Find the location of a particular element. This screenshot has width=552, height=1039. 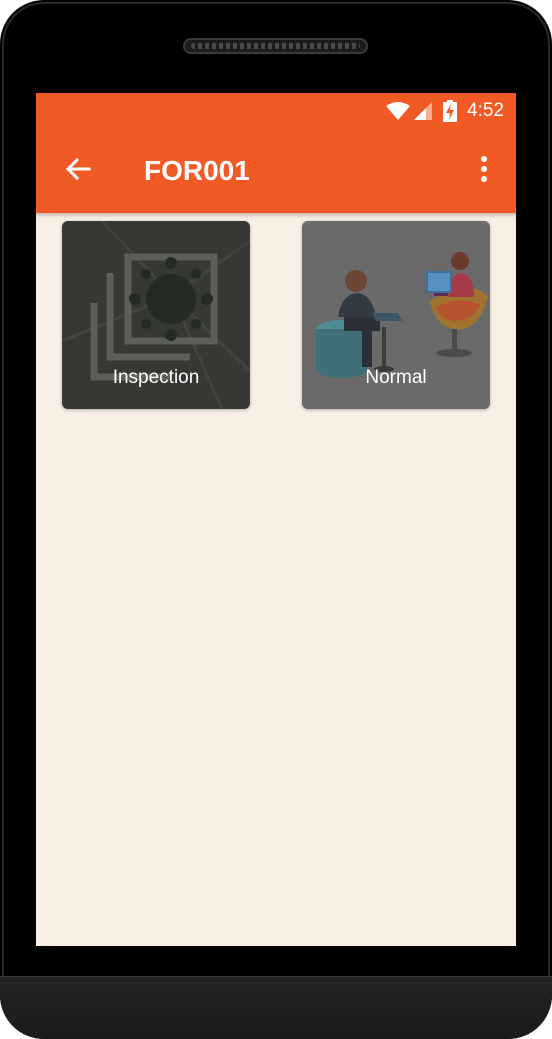

status-bar: 4:52 is located at coordinates (276, 111).